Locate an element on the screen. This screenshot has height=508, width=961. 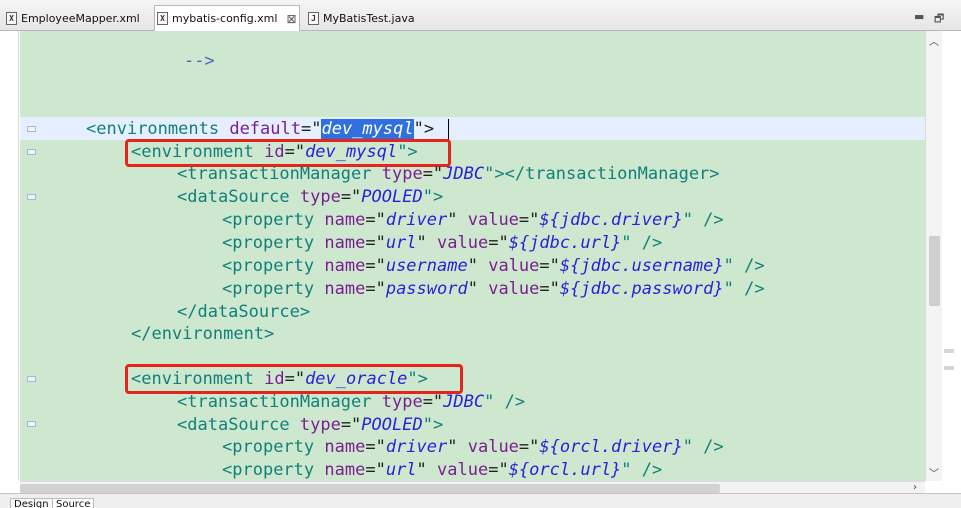
left-ruler is located at coordinates (10, 256).